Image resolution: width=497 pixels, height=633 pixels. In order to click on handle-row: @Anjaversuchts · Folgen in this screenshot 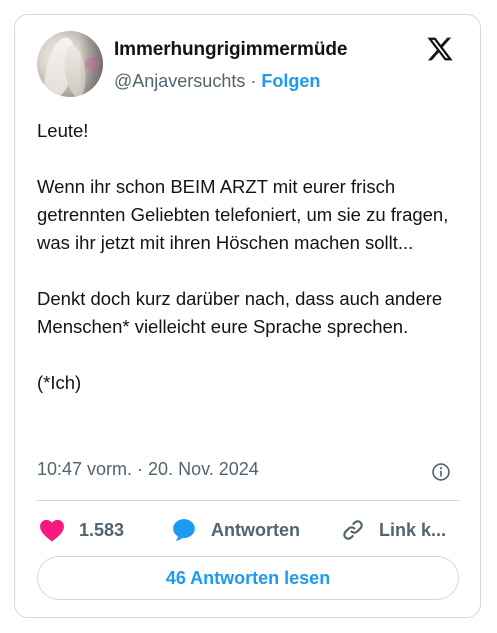, I will do `click(217, 81)`.